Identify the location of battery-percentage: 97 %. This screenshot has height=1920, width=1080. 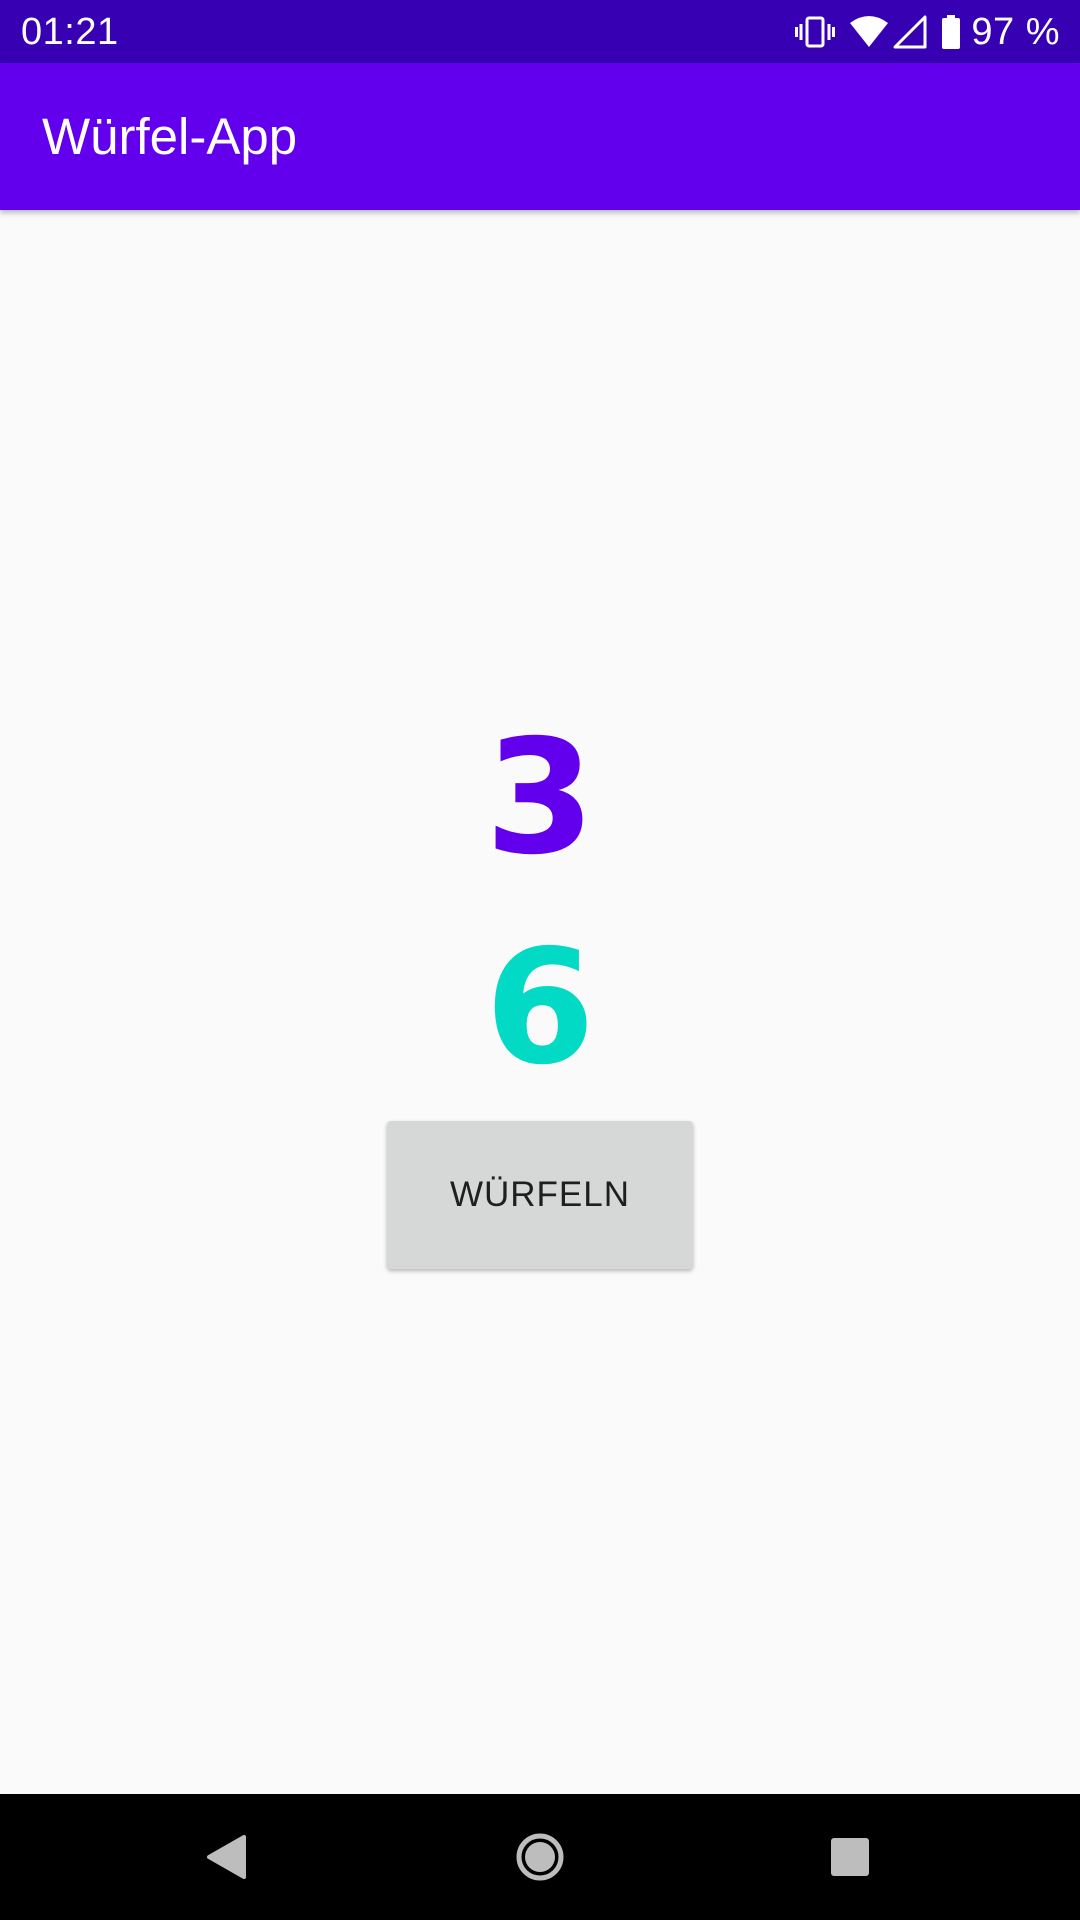
(1015, 32).